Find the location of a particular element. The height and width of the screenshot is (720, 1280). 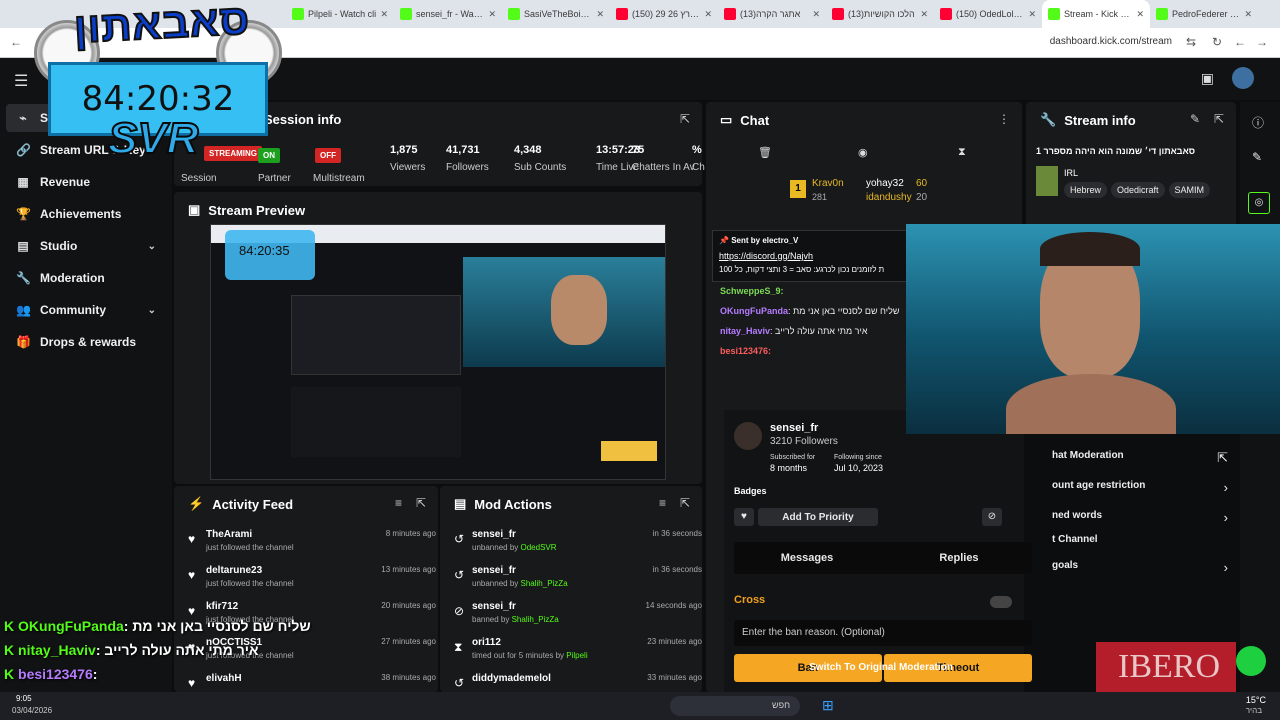

browser-tab: sensei_fr - Watch ✕ is located at coordinates (448, 14).